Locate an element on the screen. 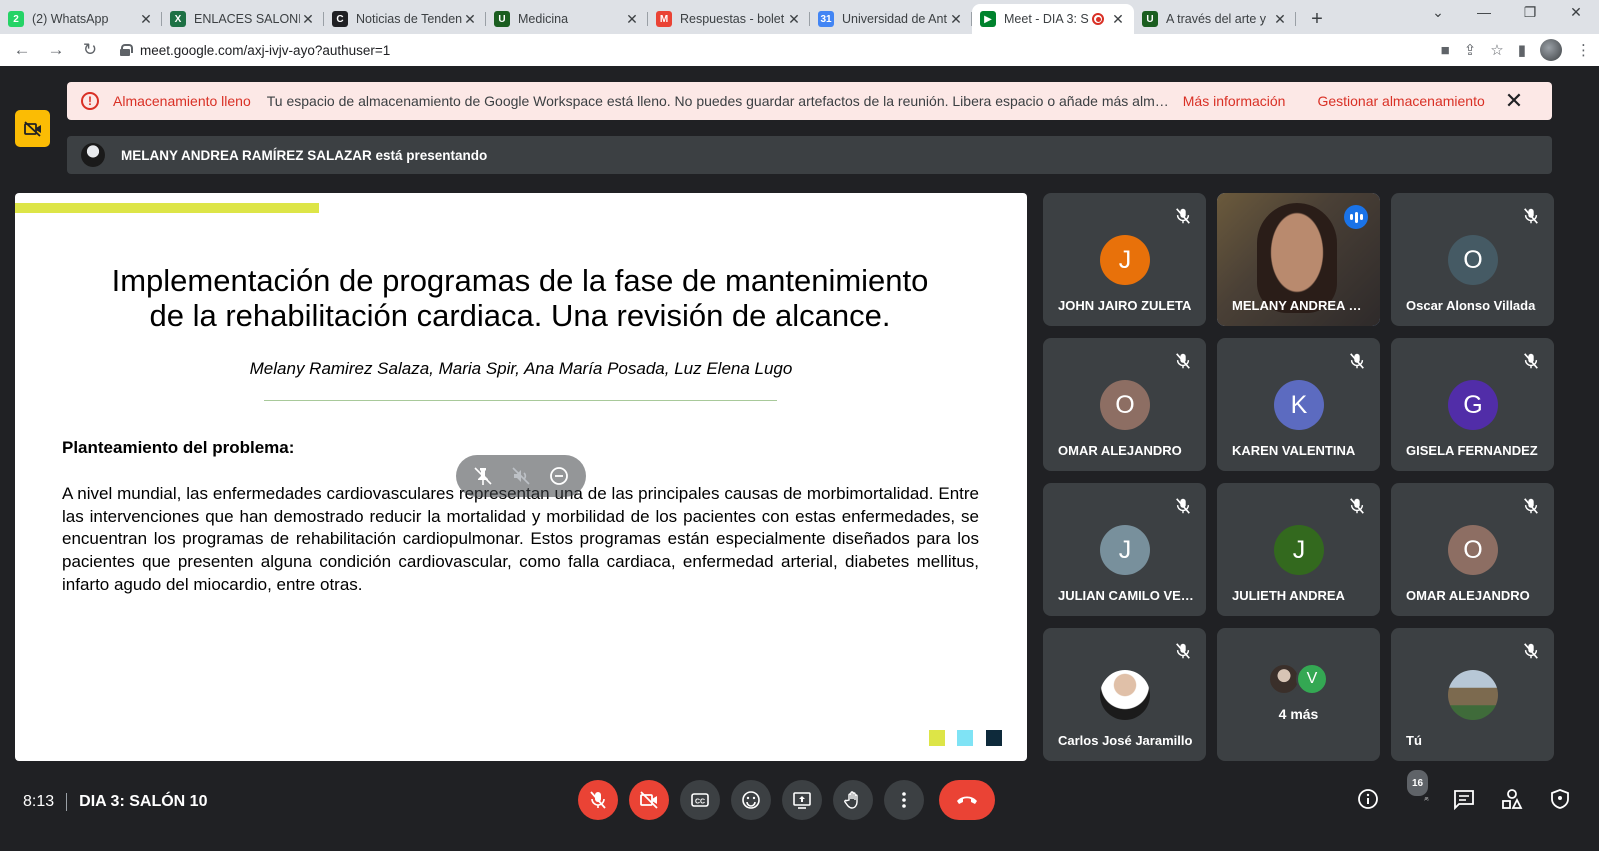 The width and height of the screenshot is (1599, 851). profile-avatar is located at coordinates (1551, 50).